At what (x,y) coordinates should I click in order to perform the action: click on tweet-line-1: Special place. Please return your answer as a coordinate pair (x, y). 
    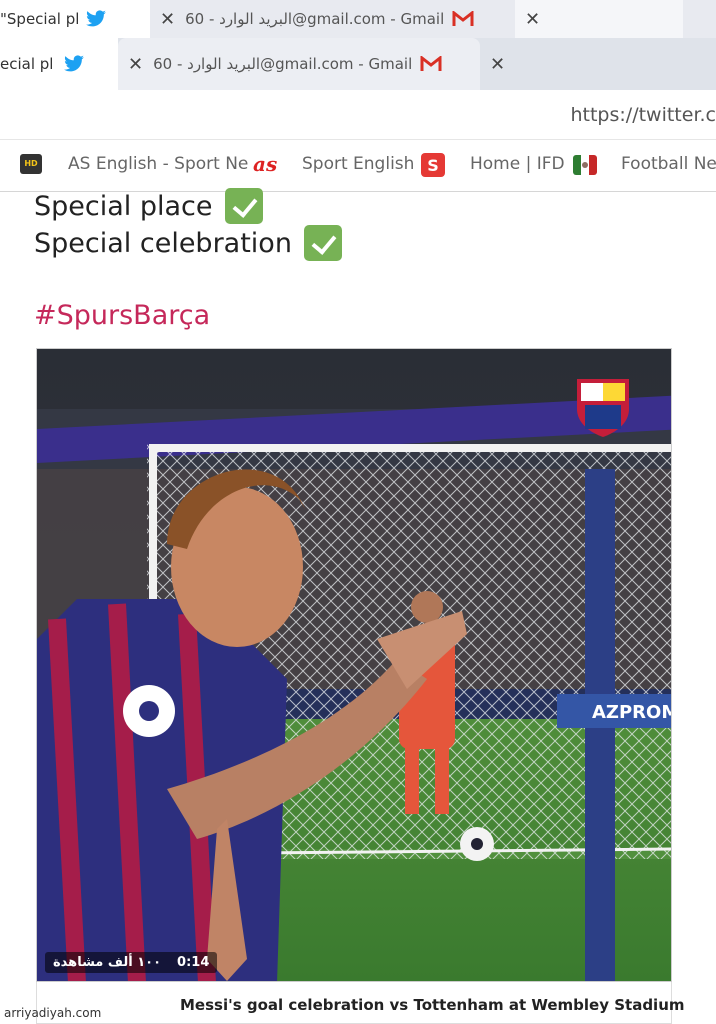
    Looking at the image, I should click on (148, 206).